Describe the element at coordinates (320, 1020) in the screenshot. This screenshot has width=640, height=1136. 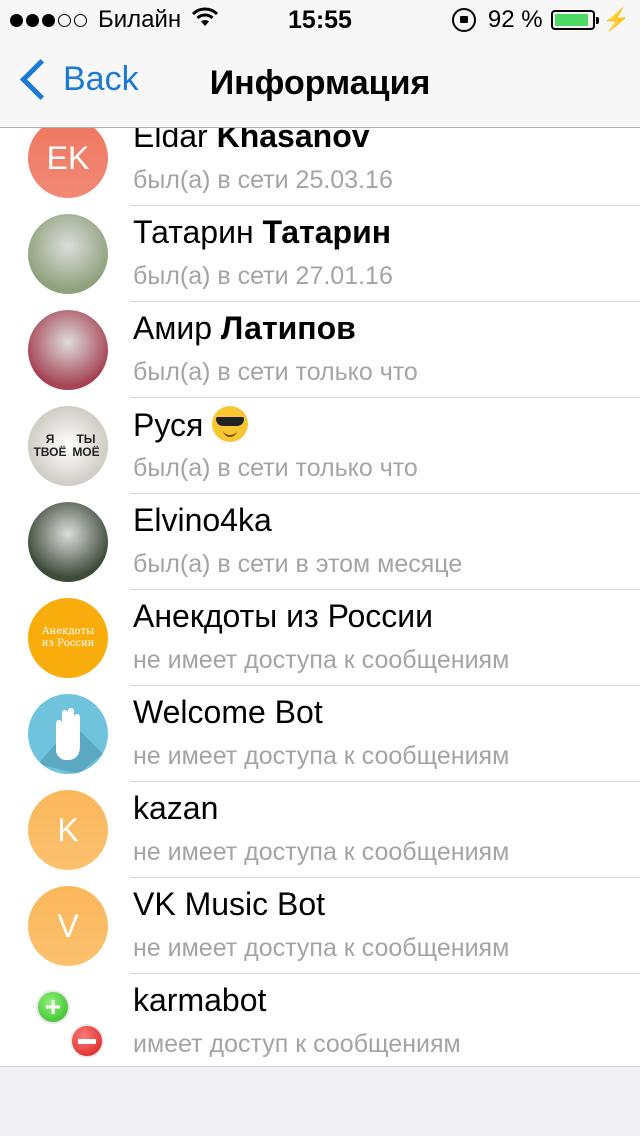
I see `member-row: + karmabot имеет доступ к сообщениям` at that location.